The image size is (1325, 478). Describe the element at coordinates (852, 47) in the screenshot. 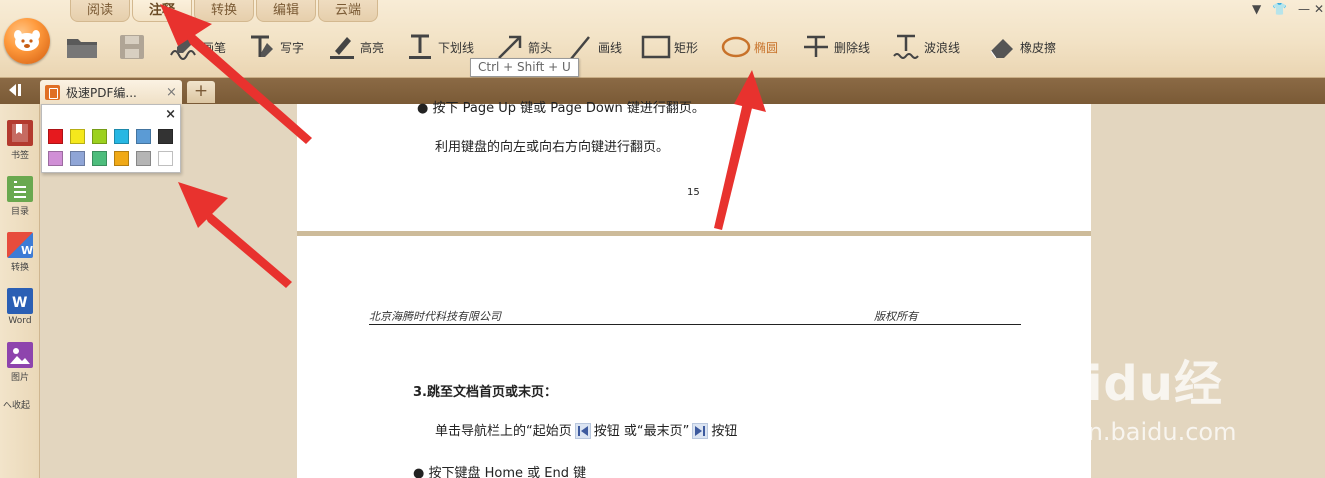

I see `tool-label: 删除线` at that location.